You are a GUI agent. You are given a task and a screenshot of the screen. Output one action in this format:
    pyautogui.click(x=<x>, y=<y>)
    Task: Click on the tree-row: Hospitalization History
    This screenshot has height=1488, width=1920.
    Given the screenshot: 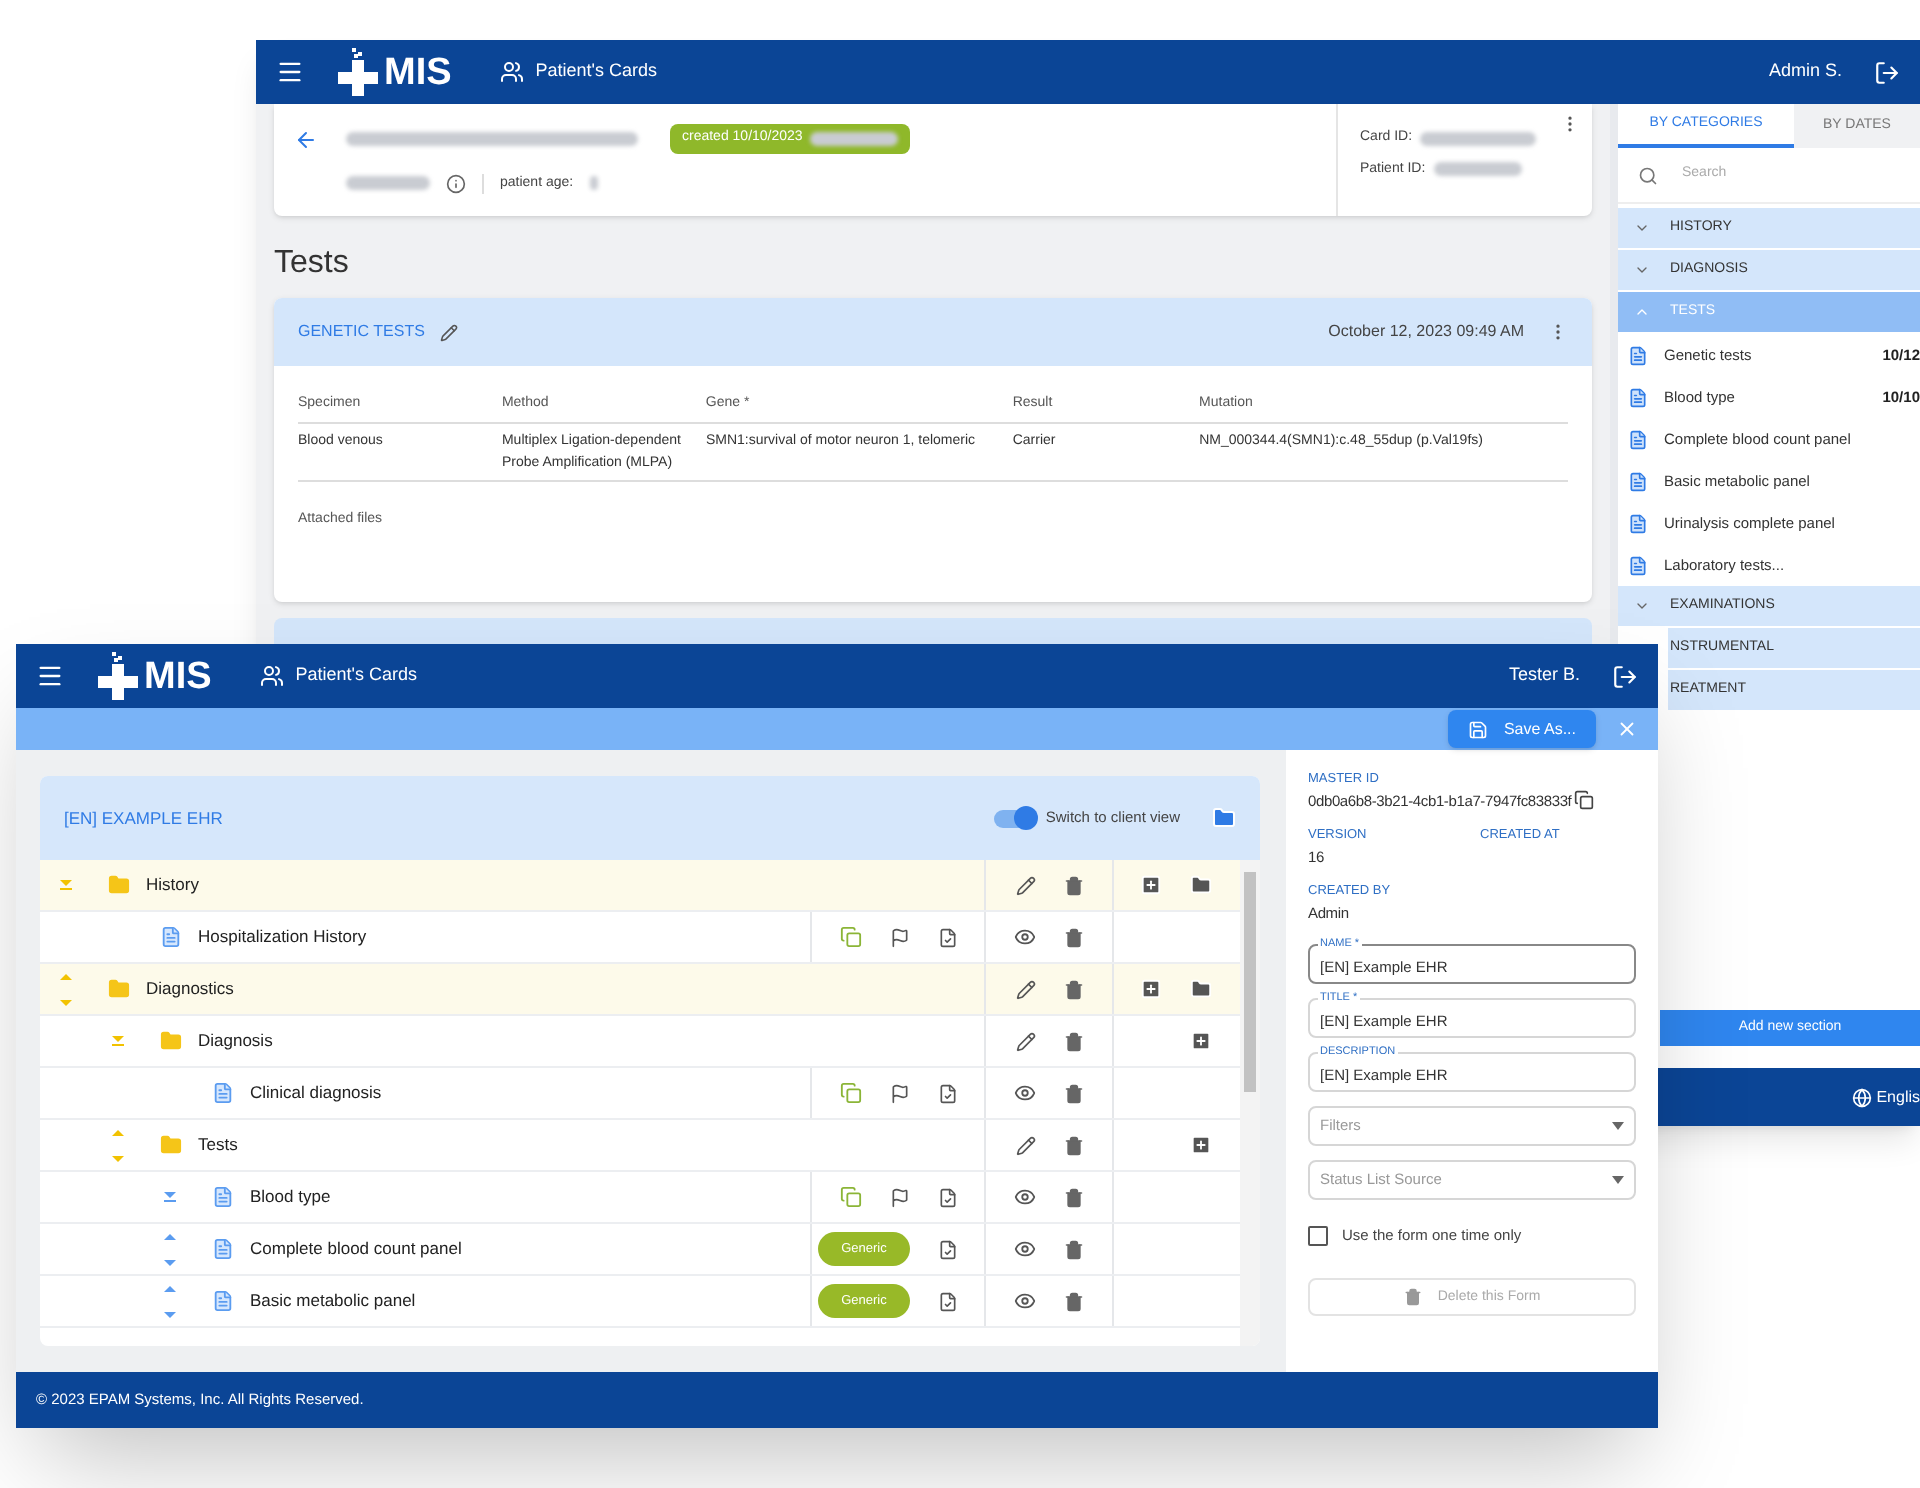 What is the action you would take?
    pyautogui.click(x=640, y=938)
    